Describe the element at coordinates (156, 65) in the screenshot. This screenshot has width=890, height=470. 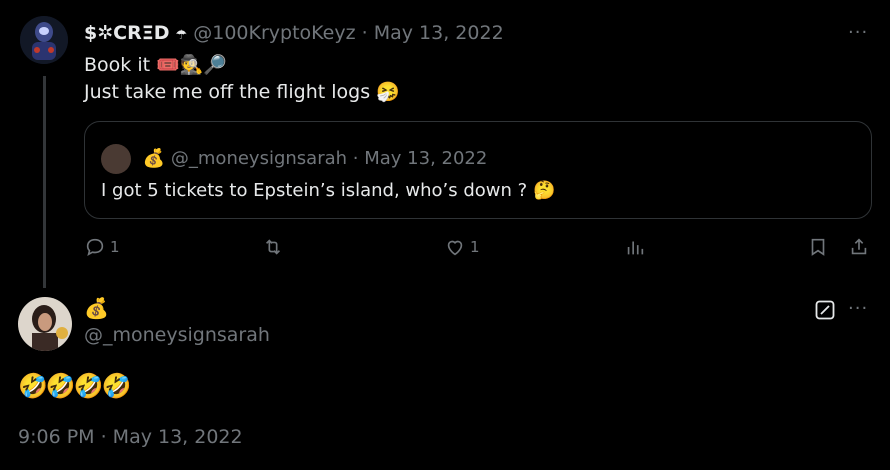
I see `tweet-text-line: Book it 🎟️🕵️🔎` at that location.